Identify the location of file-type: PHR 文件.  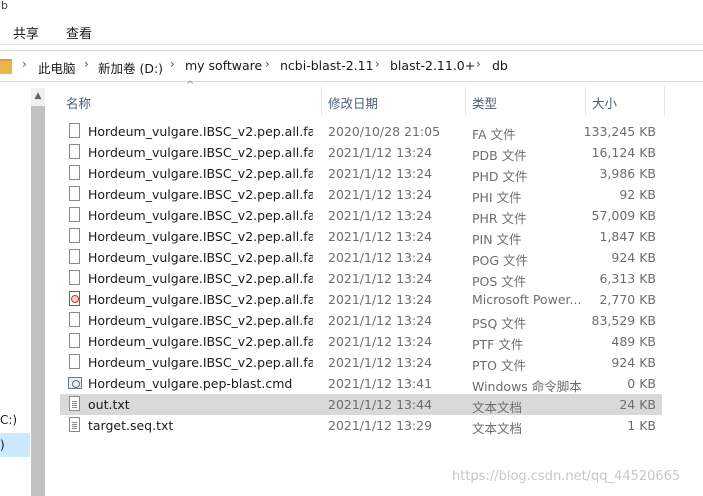
(499, 218).